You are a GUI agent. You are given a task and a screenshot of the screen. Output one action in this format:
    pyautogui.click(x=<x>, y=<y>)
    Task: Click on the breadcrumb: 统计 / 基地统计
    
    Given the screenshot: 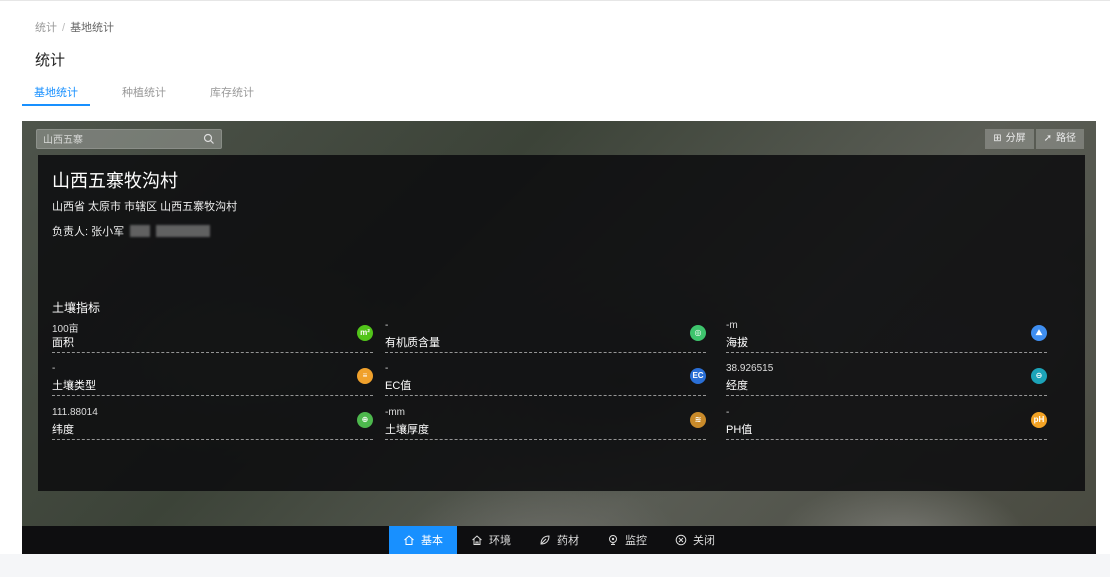 What is the action you would take?
    pyautogui.click(x=74, y=27)
    